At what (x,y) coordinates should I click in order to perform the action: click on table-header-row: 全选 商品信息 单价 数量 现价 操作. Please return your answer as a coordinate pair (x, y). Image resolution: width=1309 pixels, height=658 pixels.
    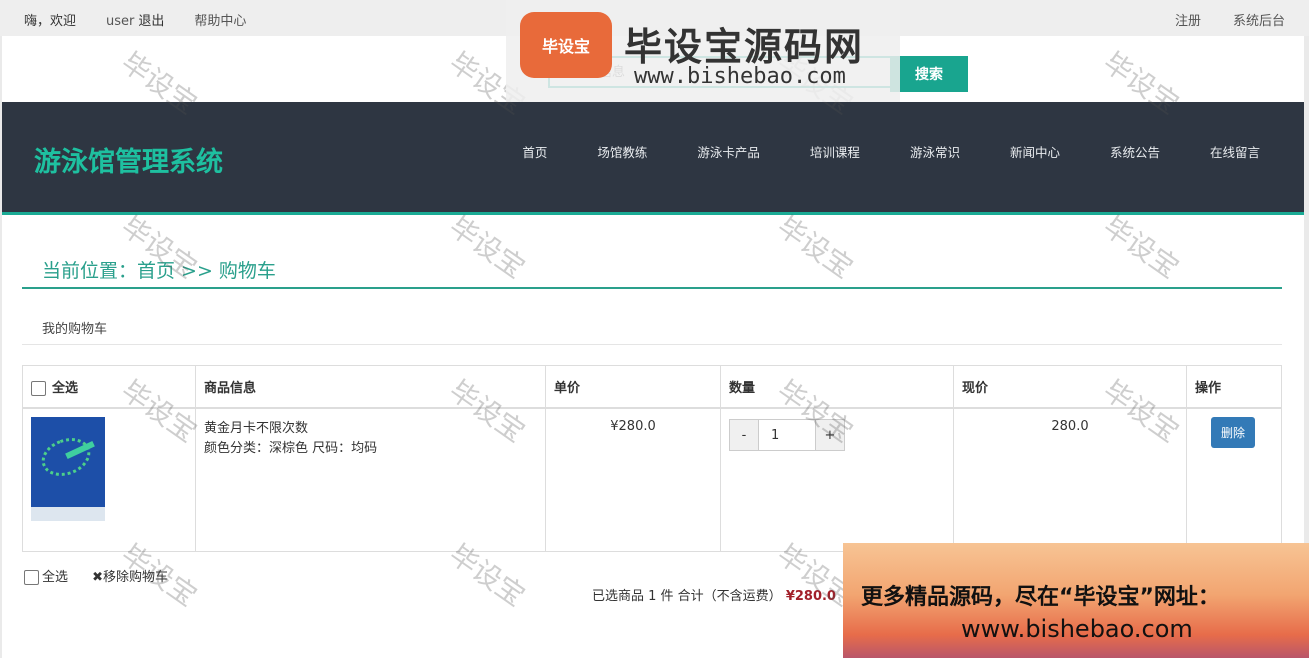
    Looking at the image, I should click on (652, 387).